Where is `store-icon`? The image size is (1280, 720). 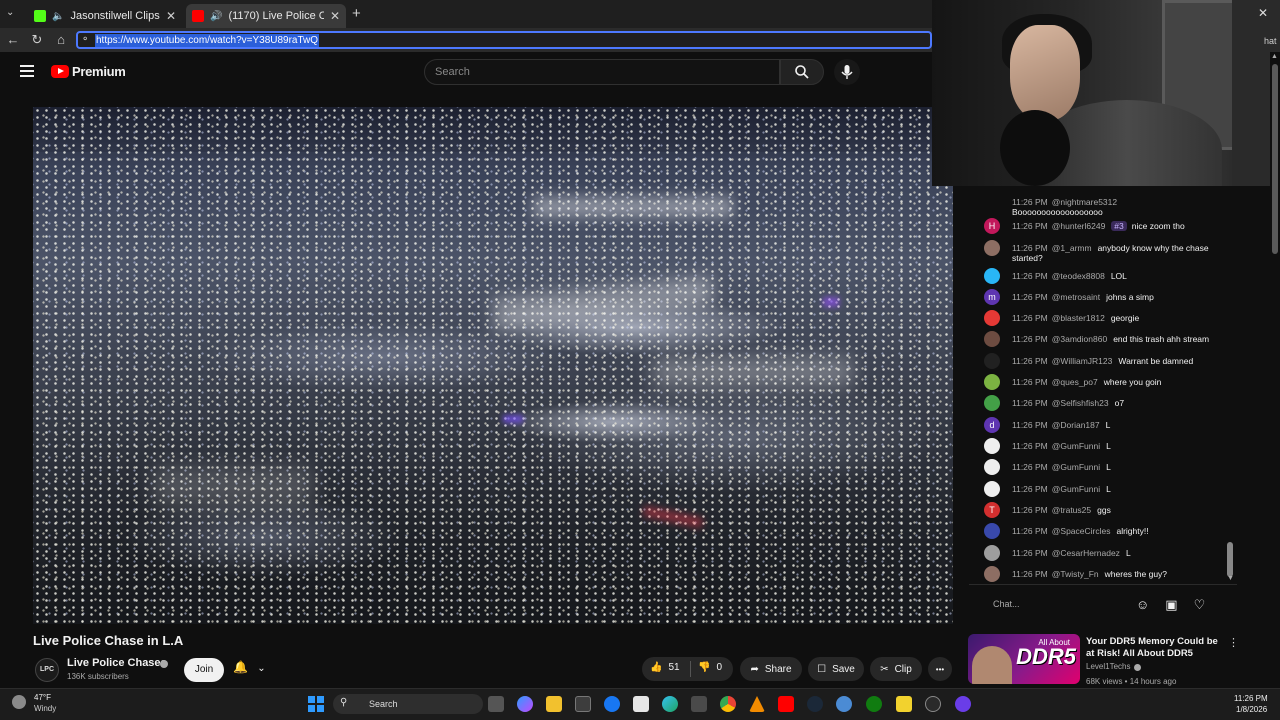
store-icon is located at coordinates (583, 704).